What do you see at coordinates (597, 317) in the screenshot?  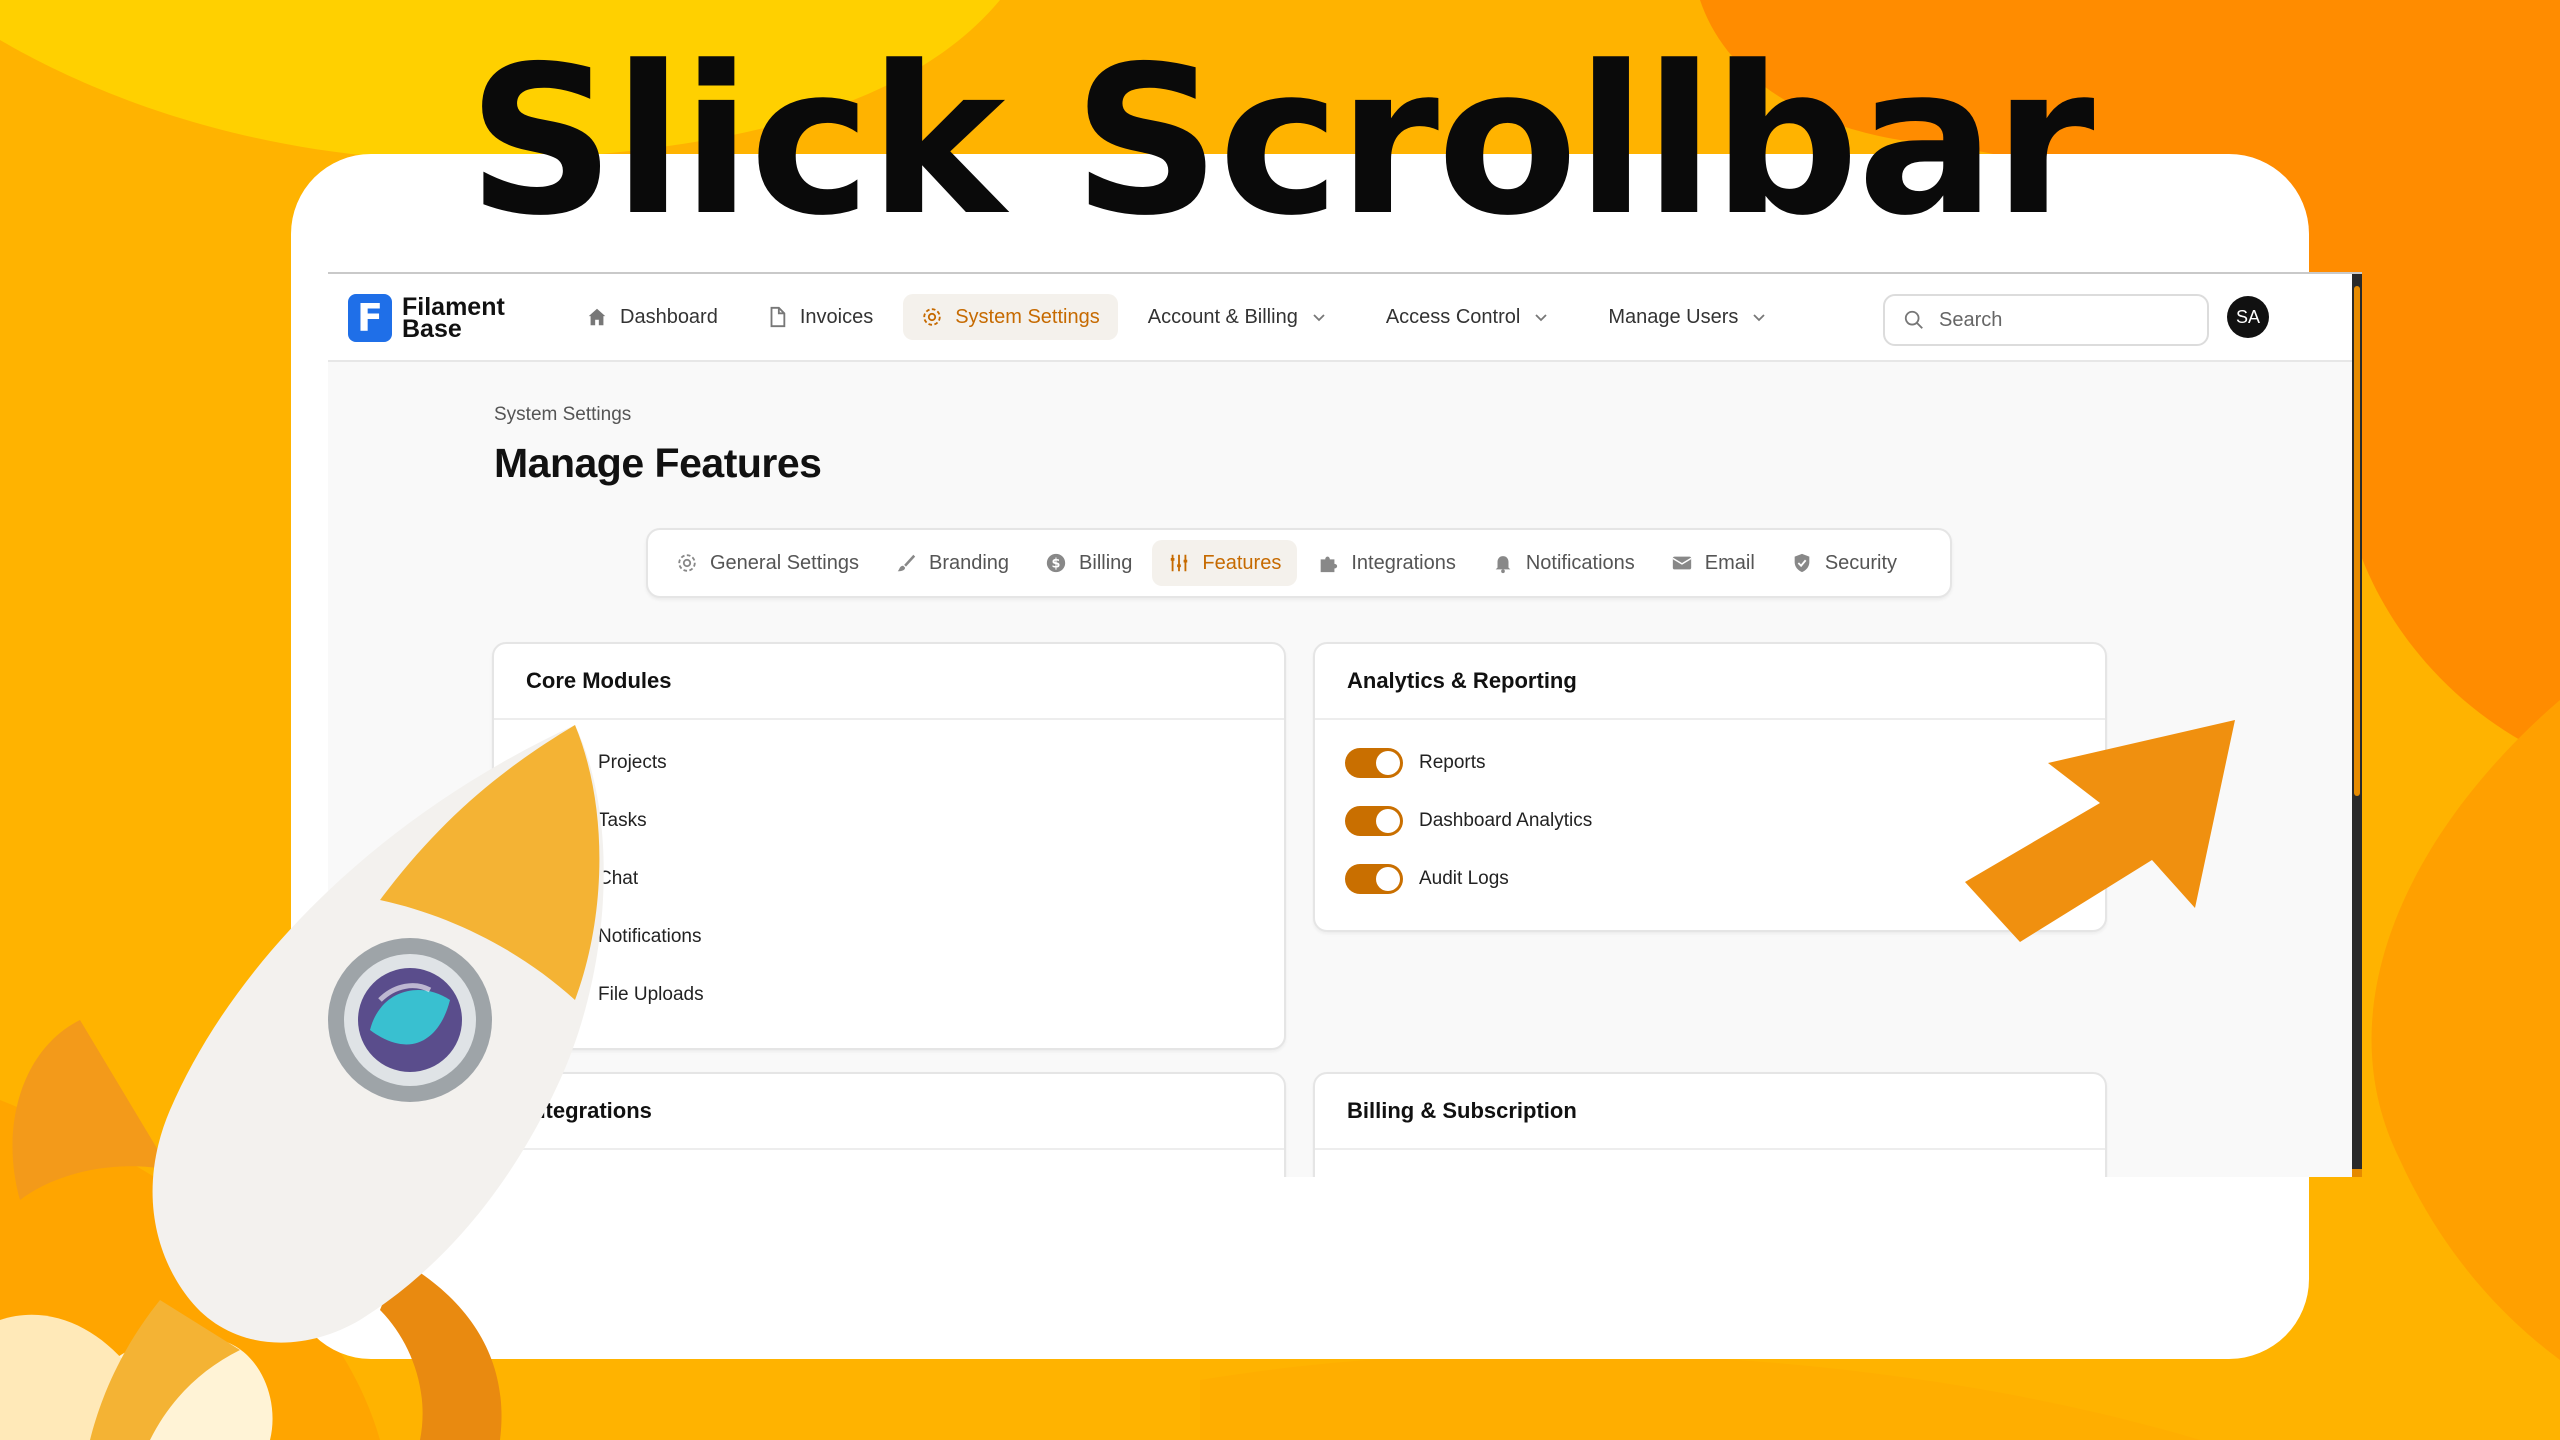 I see `home-icon` at bounding box center [597, 317].